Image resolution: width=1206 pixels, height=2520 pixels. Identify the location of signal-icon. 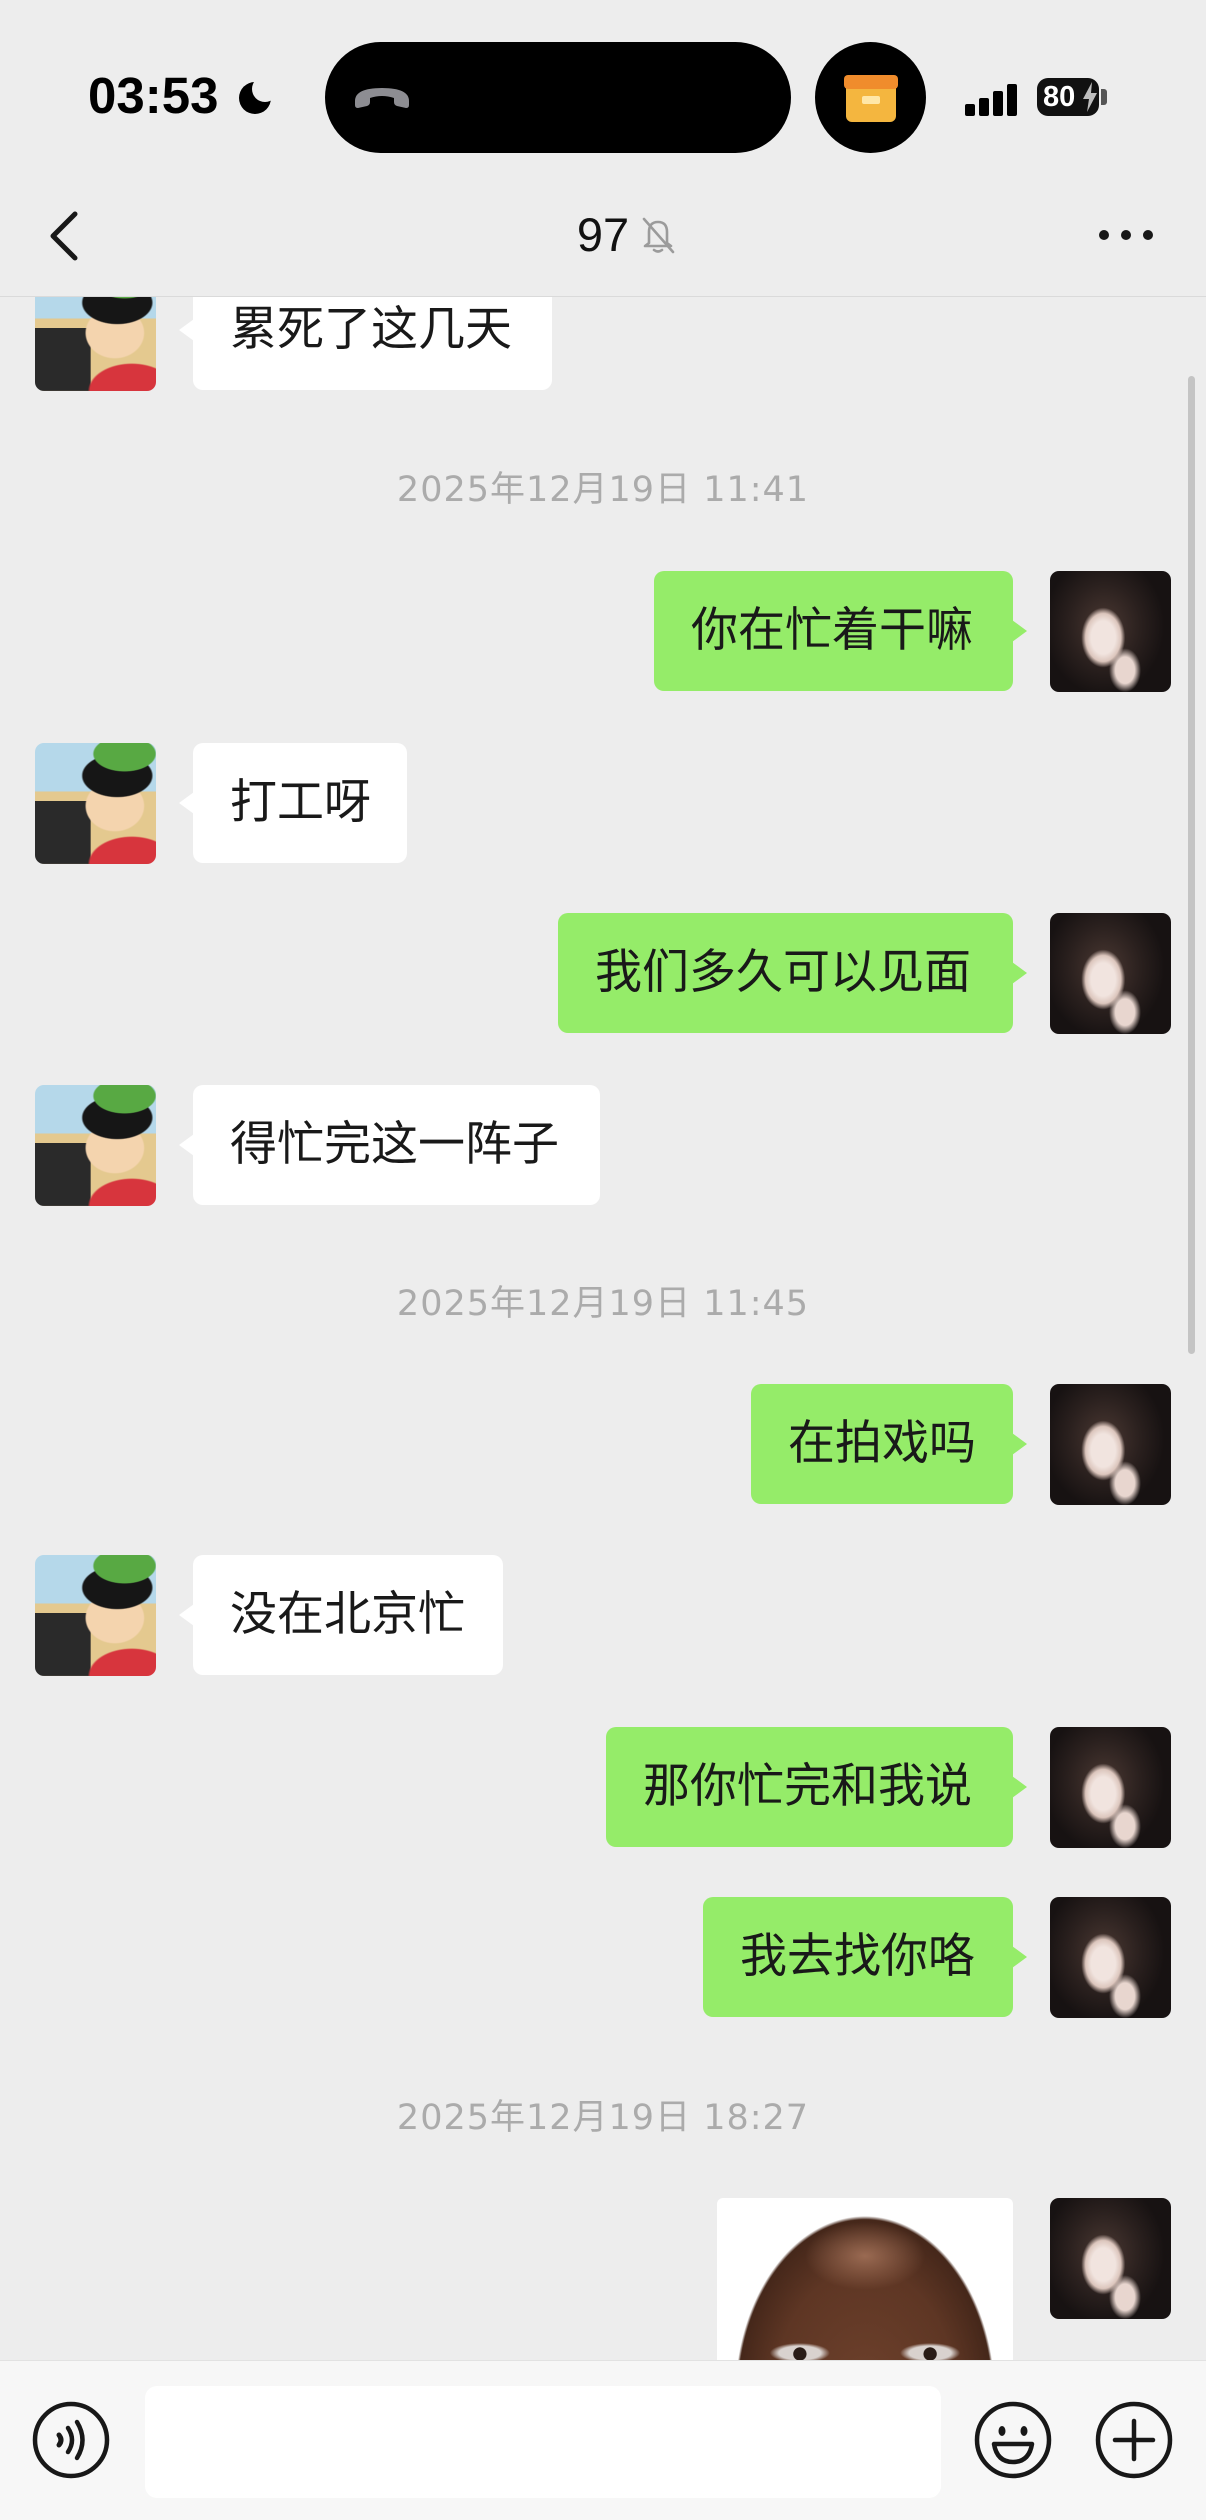
(991, 100).